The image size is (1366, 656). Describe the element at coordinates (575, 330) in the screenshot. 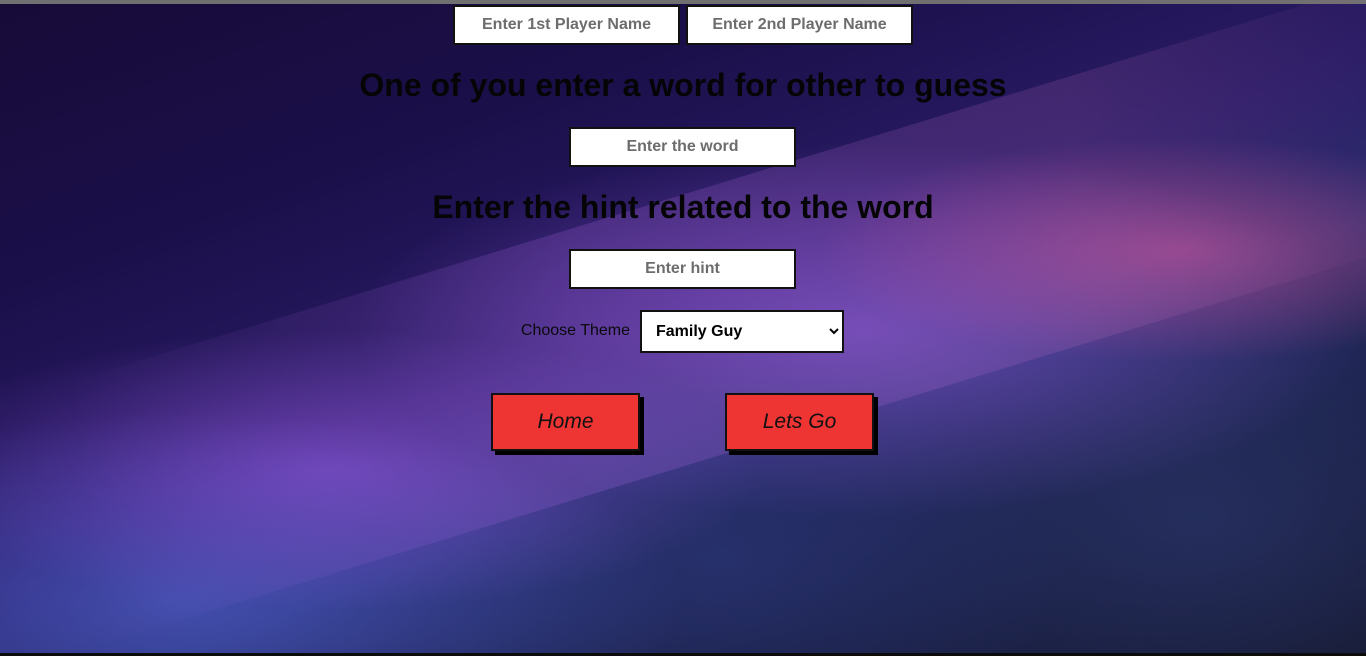

I see `theme-label: Choose Theme` at that location.